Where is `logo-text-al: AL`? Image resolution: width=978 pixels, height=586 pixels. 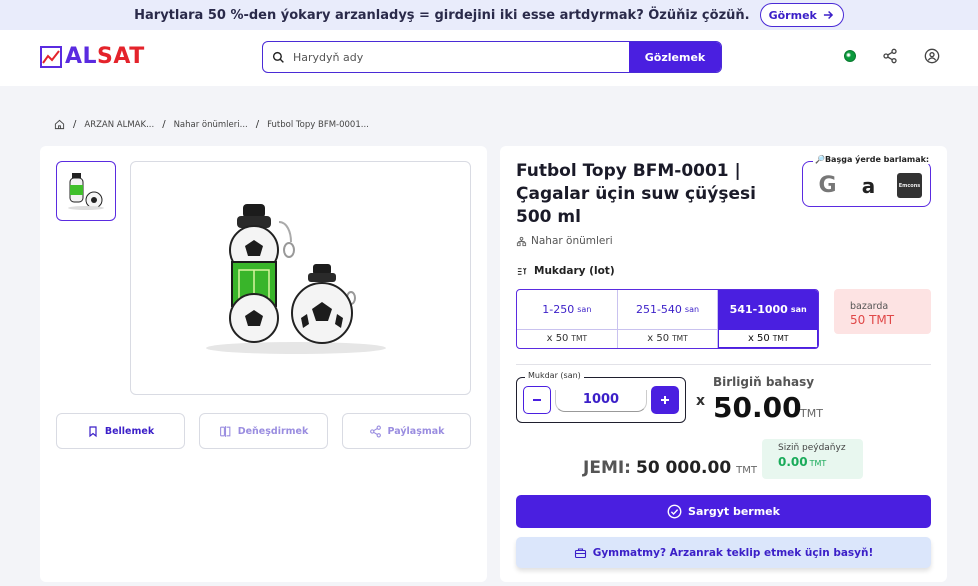 logo-text-al: AL is located at coordinates (81, 56).